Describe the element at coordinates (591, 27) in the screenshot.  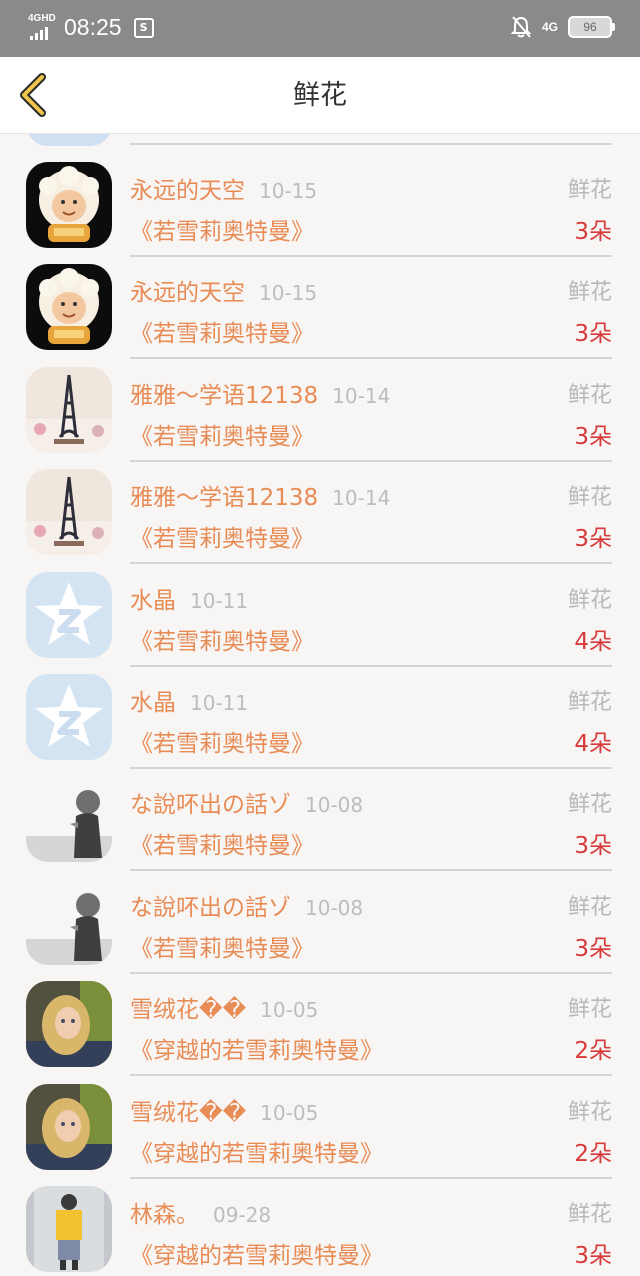
I see `battery-indicator: 96` at that location.